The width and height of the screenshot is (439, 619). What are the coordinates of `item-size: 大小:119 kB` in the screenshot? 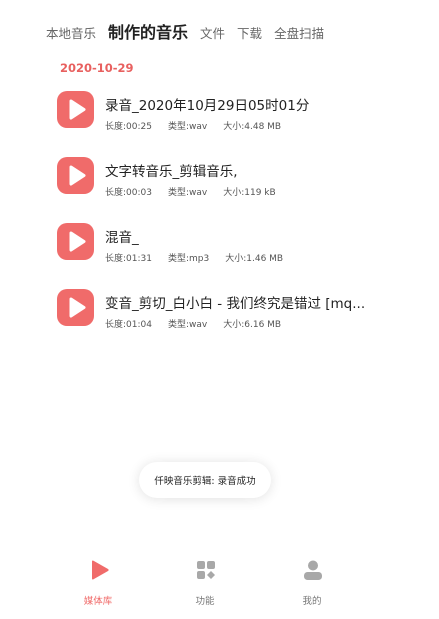 It's located at (249, 193).